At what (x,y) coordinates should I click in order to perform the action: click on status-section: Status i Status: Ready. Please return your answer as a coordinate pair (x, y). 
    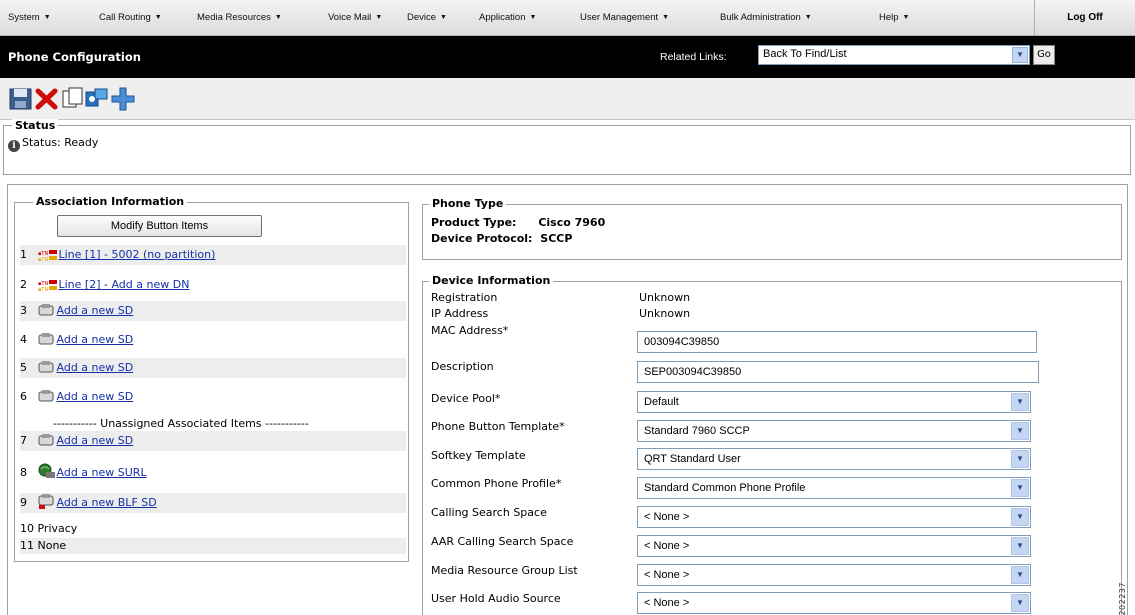
    Looking at the image, I should click on (567, 147).